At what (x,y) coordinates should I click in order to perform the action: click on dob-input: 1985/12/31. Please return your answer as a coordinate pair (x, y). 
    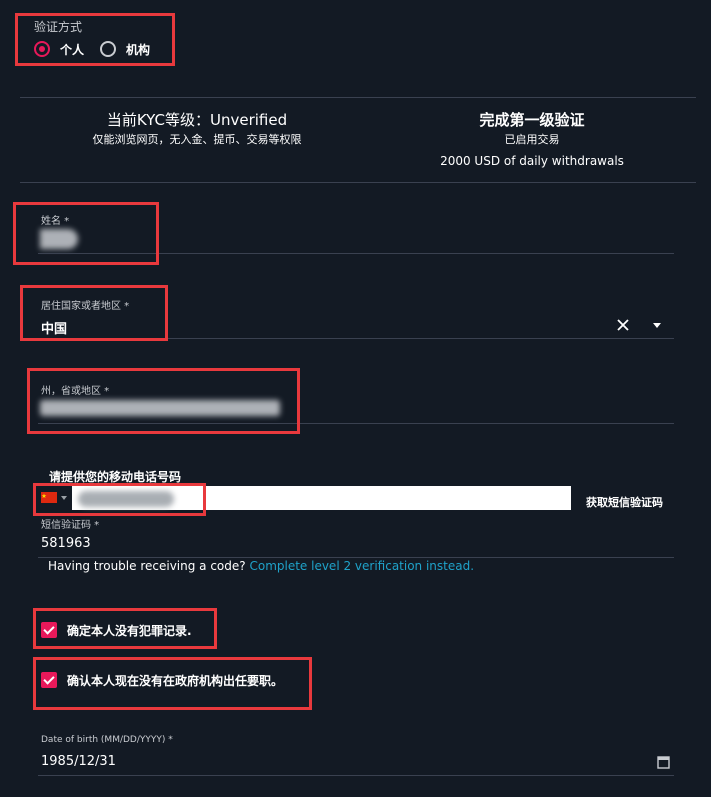
    Looking at the image, I should click on (78, 761).